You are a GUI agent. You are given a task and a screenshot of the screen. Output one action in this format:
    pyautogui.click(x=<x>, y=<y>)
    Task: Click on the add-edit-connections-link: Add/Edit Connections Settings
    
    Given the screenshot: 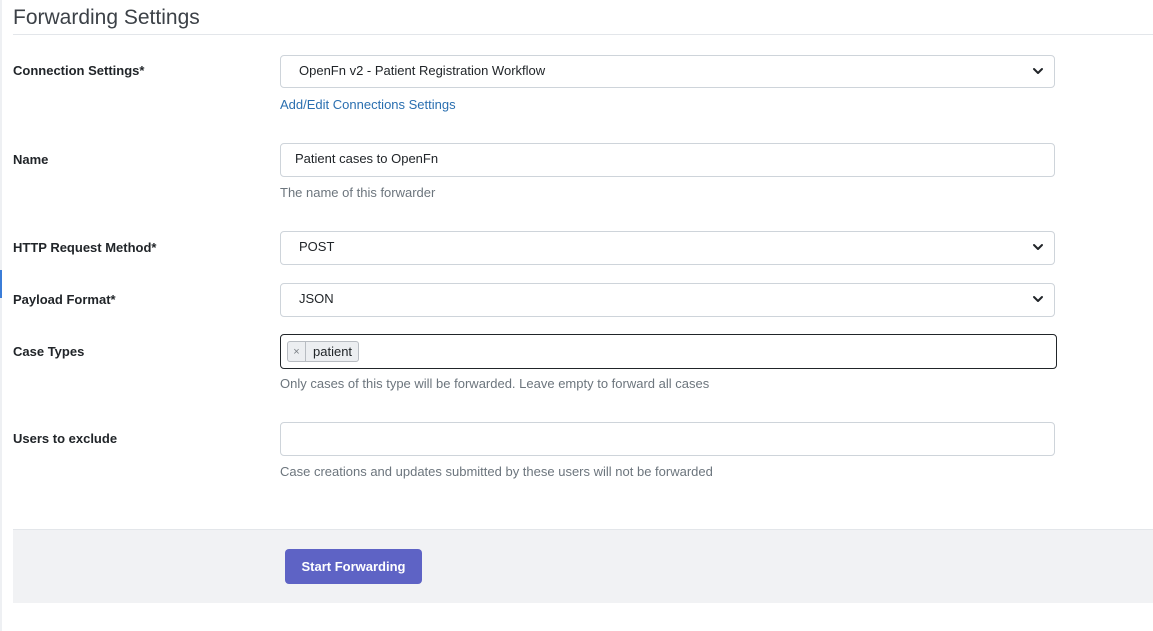 What is the action you would take?
    pyautogui.click(x=368, y=104)
    